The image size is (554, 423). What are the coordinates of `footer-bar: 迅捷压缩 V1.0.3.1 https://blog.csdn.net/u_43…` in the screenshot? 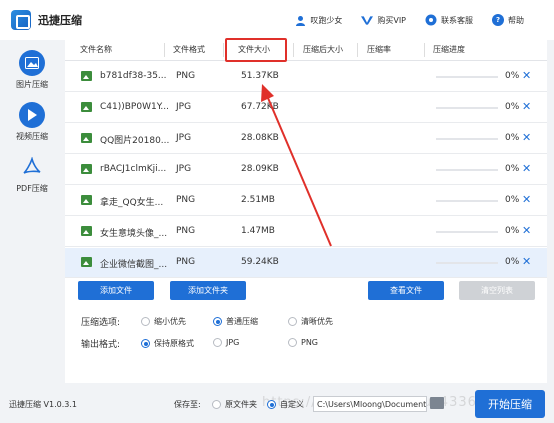 It's located at (277, 403).